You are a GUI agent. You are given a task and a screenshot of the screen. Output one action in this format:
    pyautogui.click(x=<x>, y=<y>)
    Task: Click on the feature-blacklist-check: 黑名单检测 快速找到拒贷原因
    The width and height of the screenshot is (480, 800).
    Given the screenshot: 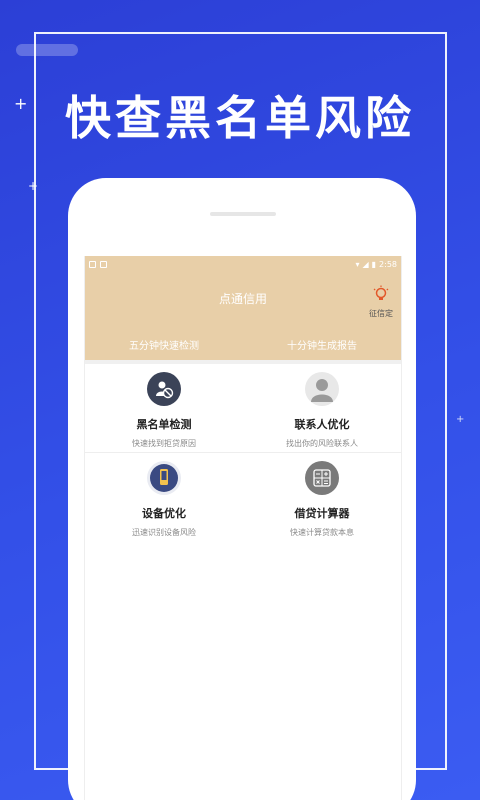 What is the action you would take?
    pyautogui.click(x=164, y=408)
    